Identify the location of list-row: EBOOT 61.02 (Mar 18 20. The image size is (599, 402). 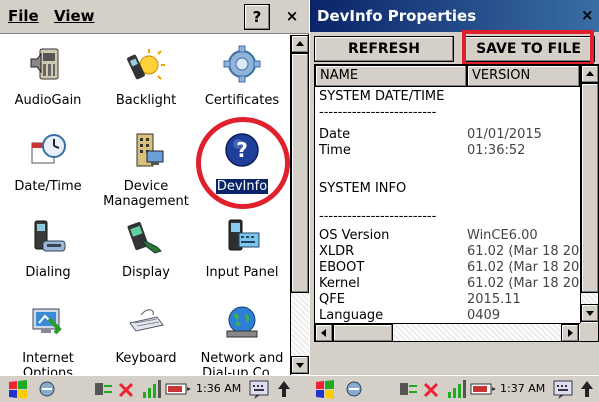
(447, 268).